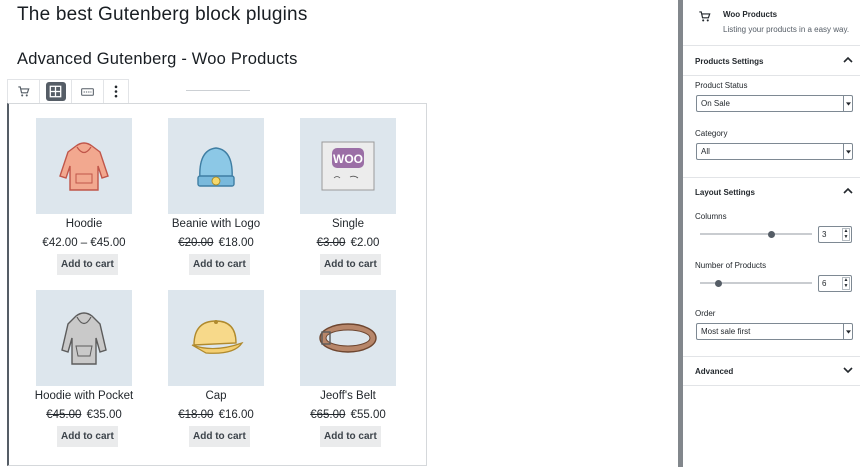 The height and width of the screenshot is (467, 860). What do you see at coordinates (348, 415) in the screenshot?
I see `product-price: €65.00 €55.00` at bounding box center [348, 415].